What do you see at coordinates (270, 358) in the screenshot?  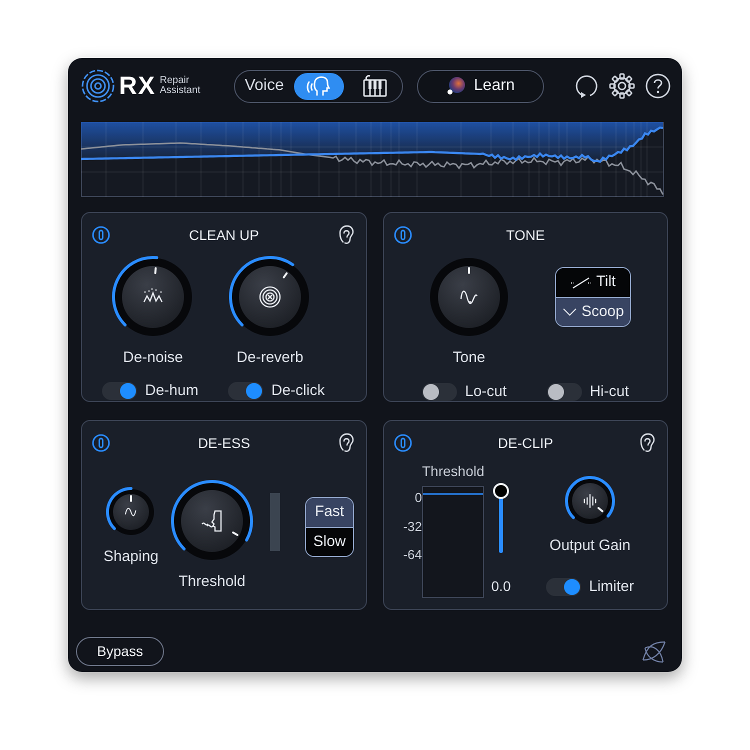 I see `knob-label: De-reverb` at bounding box center [270, 358].